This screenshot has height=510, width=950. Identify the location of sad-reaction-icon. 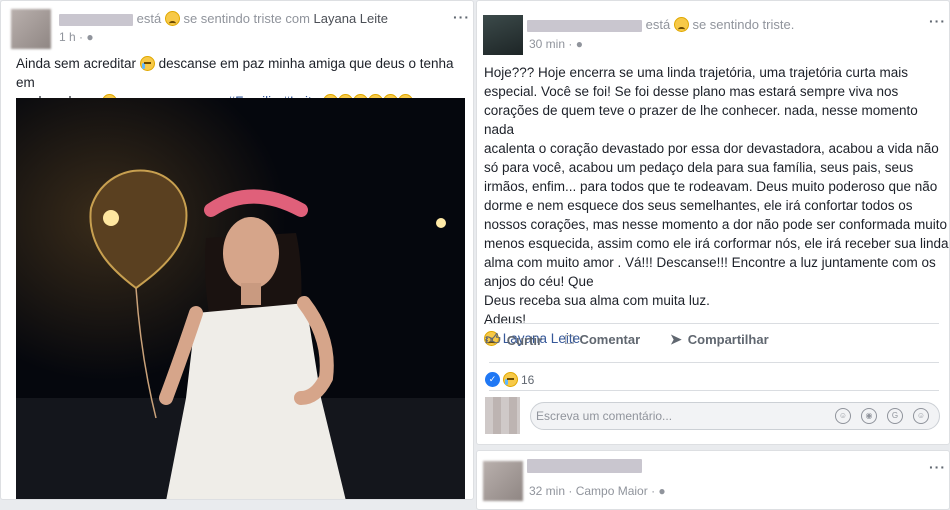
(510, 379).